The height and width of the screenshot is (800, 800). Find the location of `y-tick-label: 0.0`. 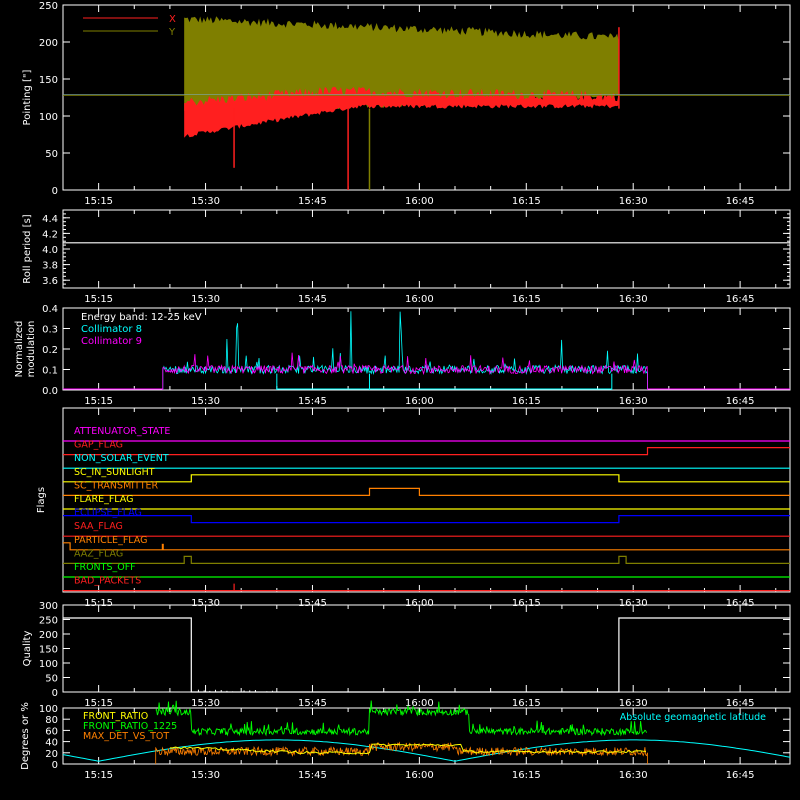

y-tick-label: 0.0 is located at coordinates (50, 391).